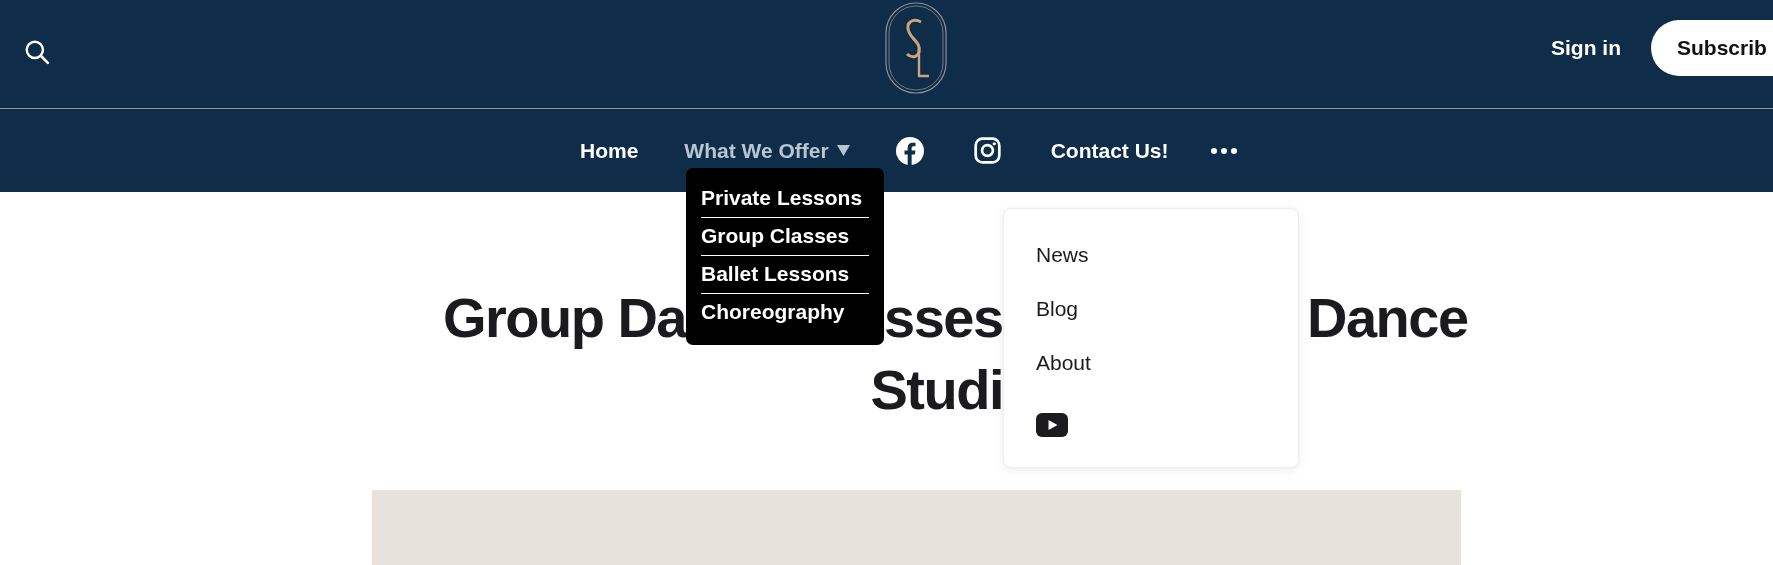  What do you see at coordinates (37, 52) in the screenshot?
I see `search-icon` at bounding box center [37, 52].